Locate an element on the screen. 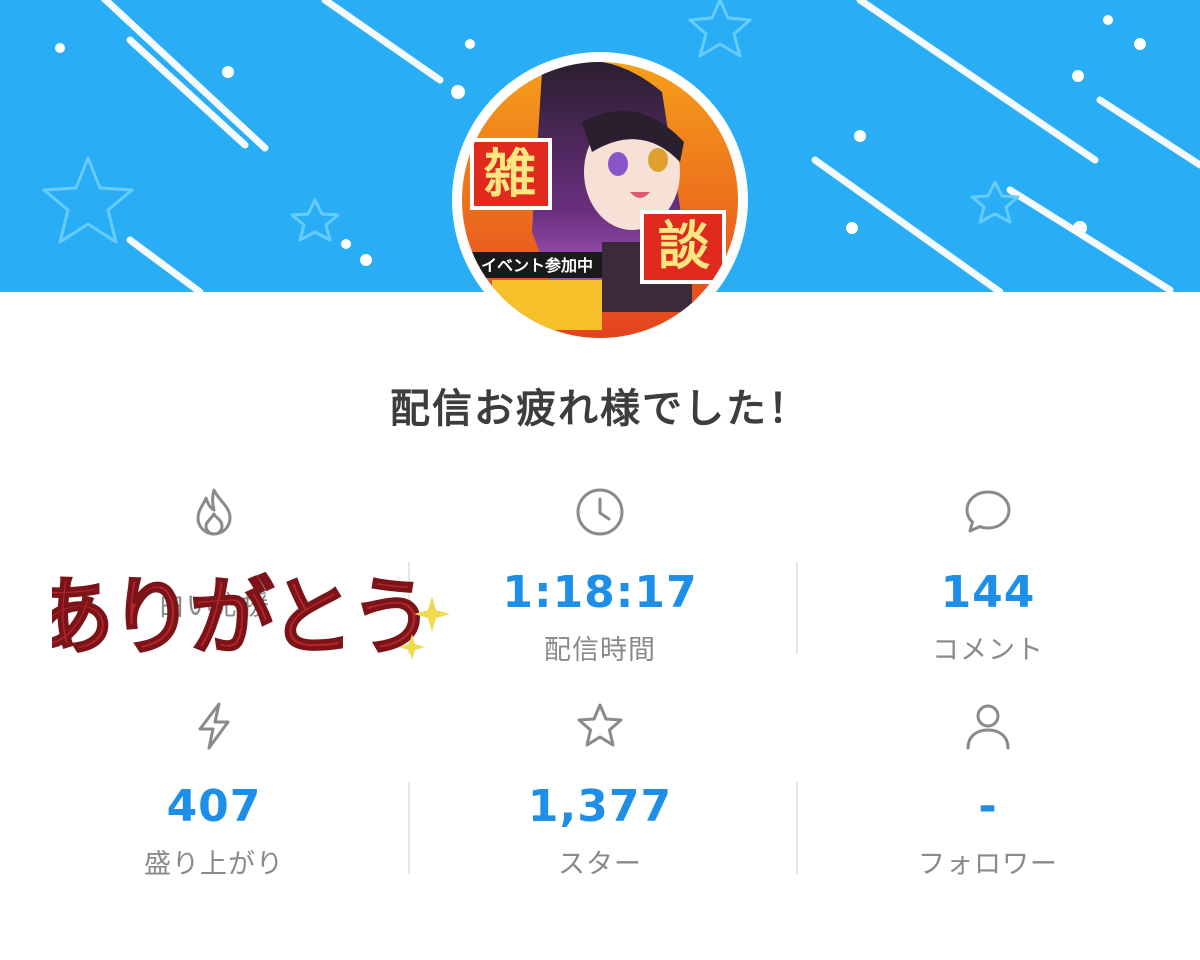 The image size is (1200, 960). person-icon is located at coordinates (988, 727).